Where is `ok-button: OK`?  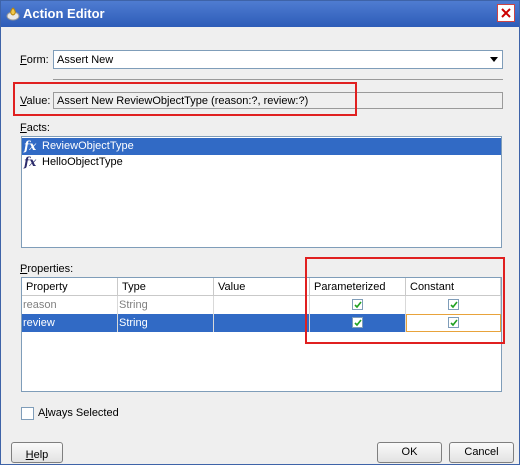
ok-button: OK is located at coordinates (409, 452).